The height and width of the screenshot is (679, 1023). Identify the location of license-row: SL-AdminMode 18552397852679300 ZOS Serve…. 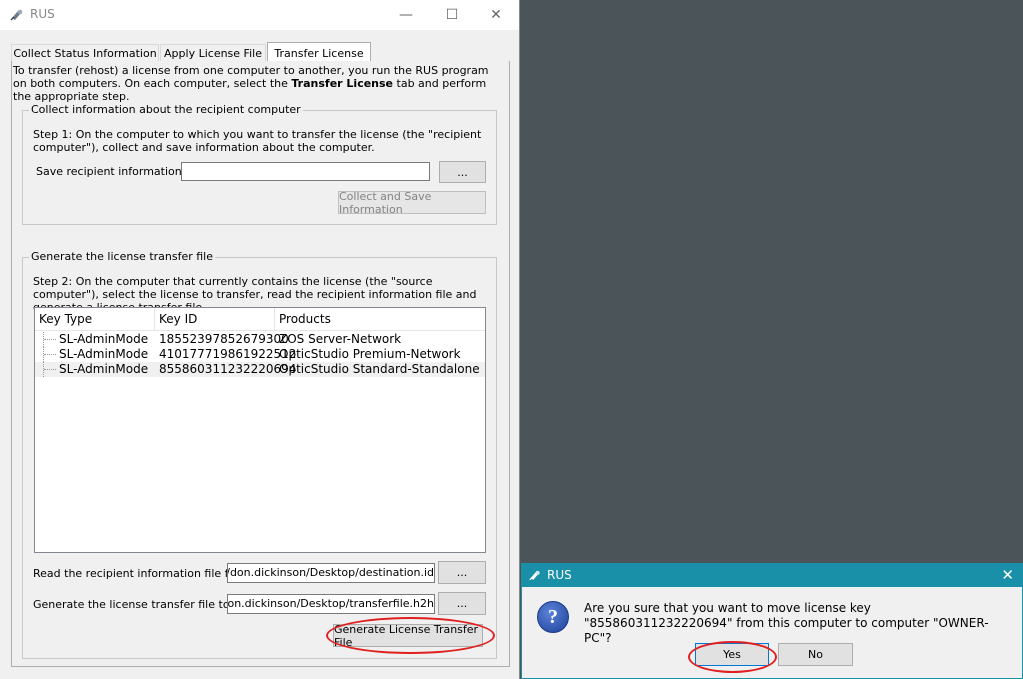
(260, 339).